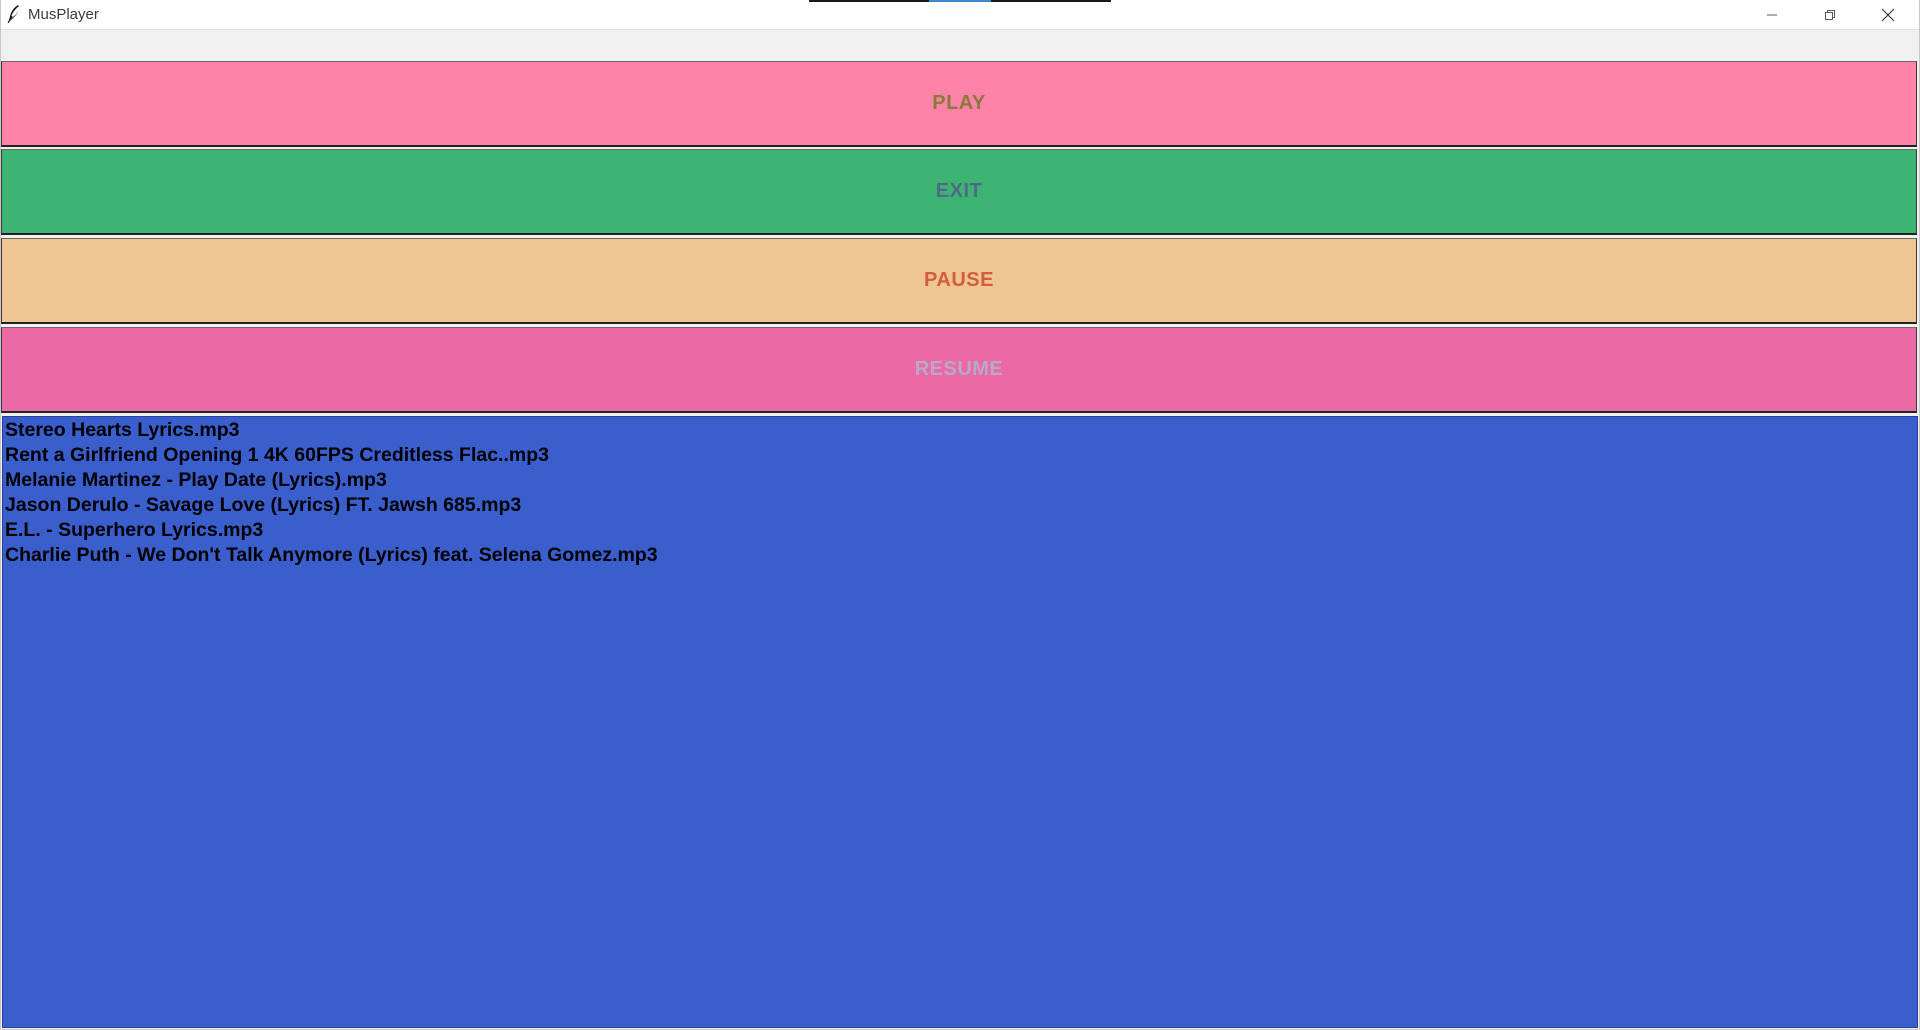 This screenshot has width=1920, height=1030. Describe the element at coordinates (960, 45) in the screenshot. I see `menu-bar` at that location.